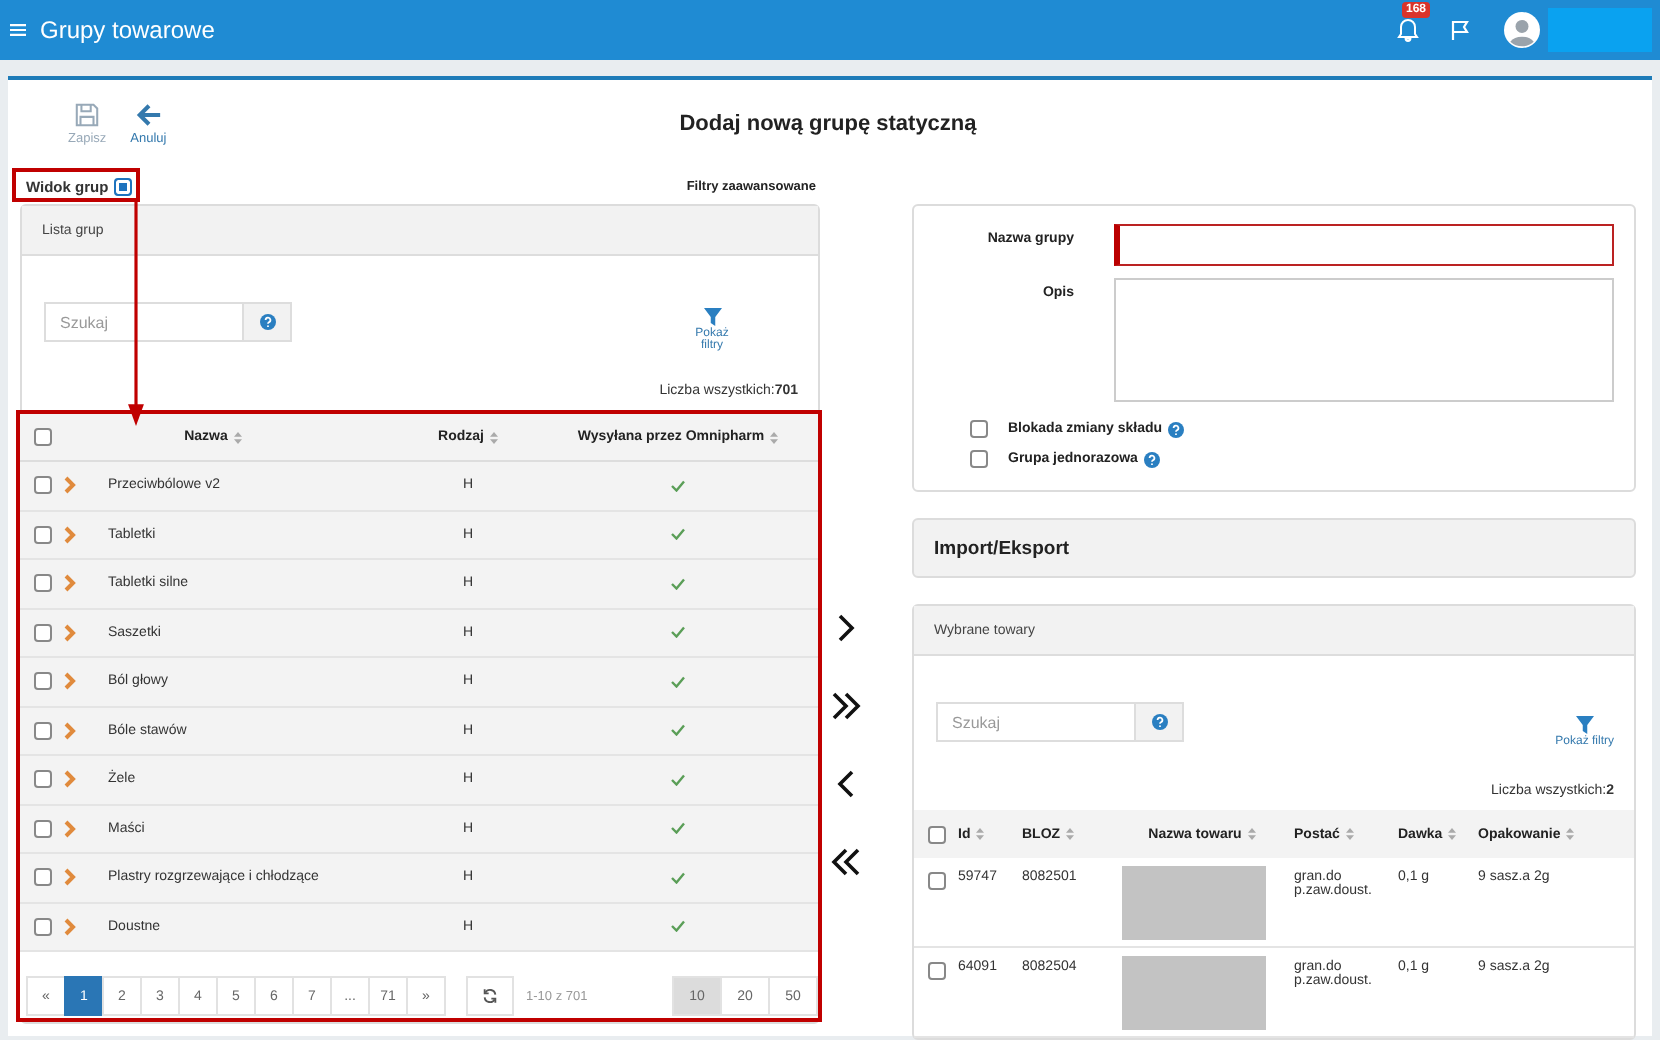 Image resolution: width=1660 pixels, height=1040 pixels. What do you see at coordinates (1364, 340) in the screenshot?
I see `description-field` at bounding box center [1364, 340].